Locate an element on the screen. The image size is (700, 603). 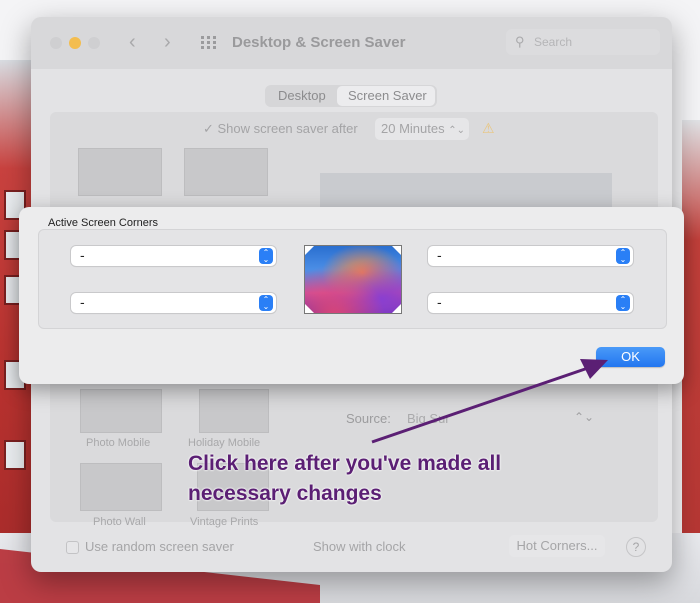
ok-button: OK is located at coordinates (630, 357).